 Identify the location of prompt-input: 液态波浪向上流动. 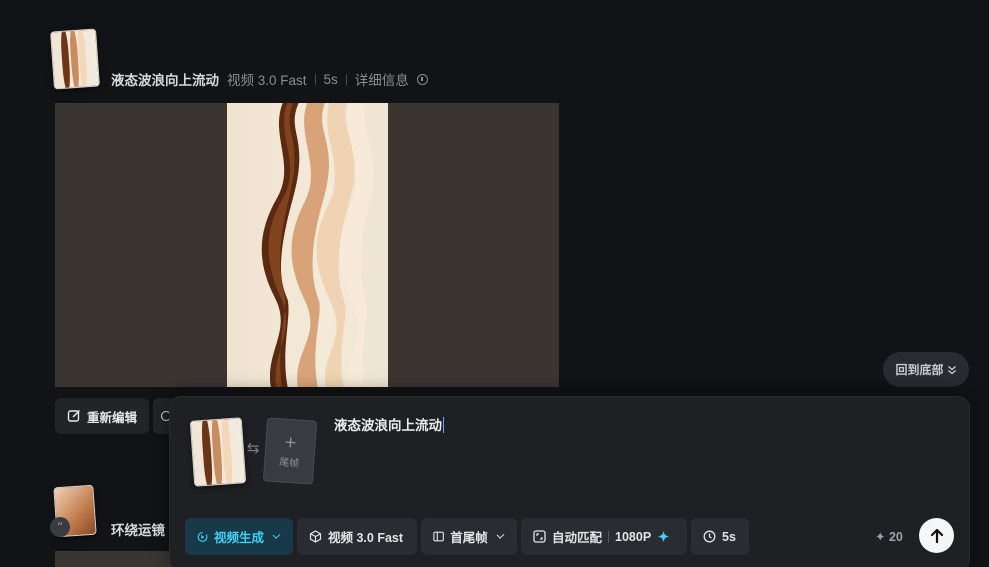
(389, 424).